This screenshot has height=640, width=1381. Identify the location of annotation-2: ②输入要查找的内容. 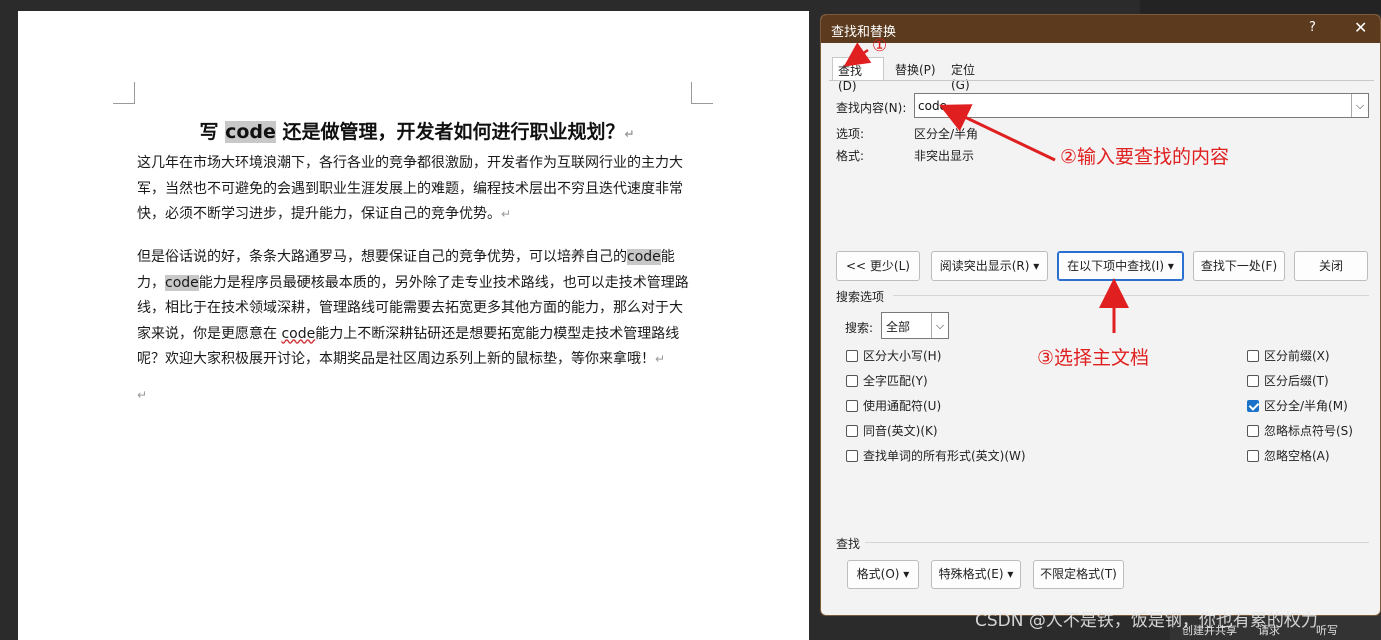
(1145, 157).